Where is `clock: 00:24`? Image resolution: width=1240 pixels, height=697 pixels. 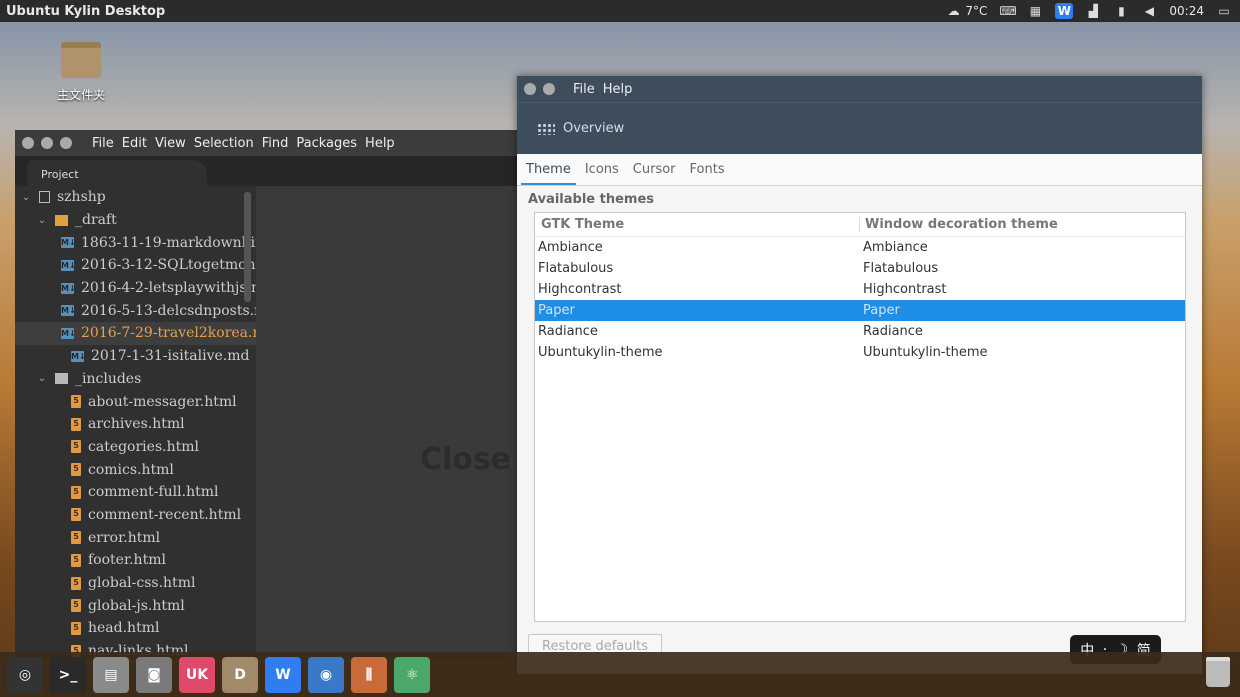
clock: 00:24 is located at coordinates (1186, 11).